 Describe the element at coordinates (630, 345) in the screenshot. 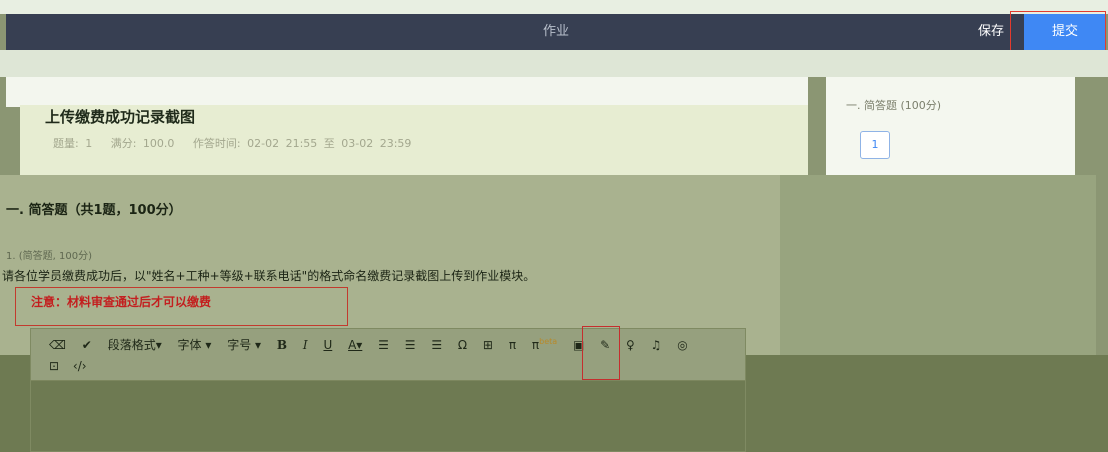

I see `mic-icon: ♀` at that location.